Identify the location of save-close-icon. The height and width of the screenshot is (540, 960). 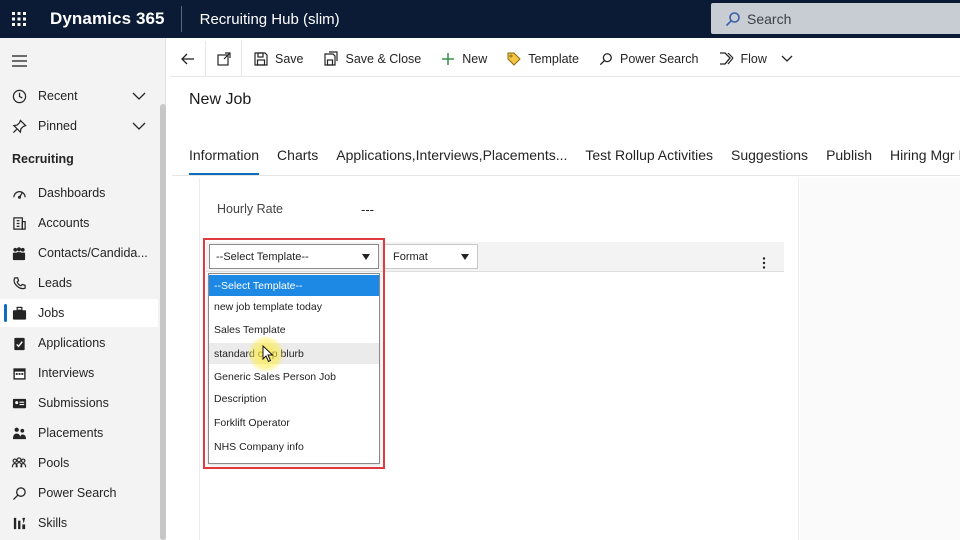
(330, 58).